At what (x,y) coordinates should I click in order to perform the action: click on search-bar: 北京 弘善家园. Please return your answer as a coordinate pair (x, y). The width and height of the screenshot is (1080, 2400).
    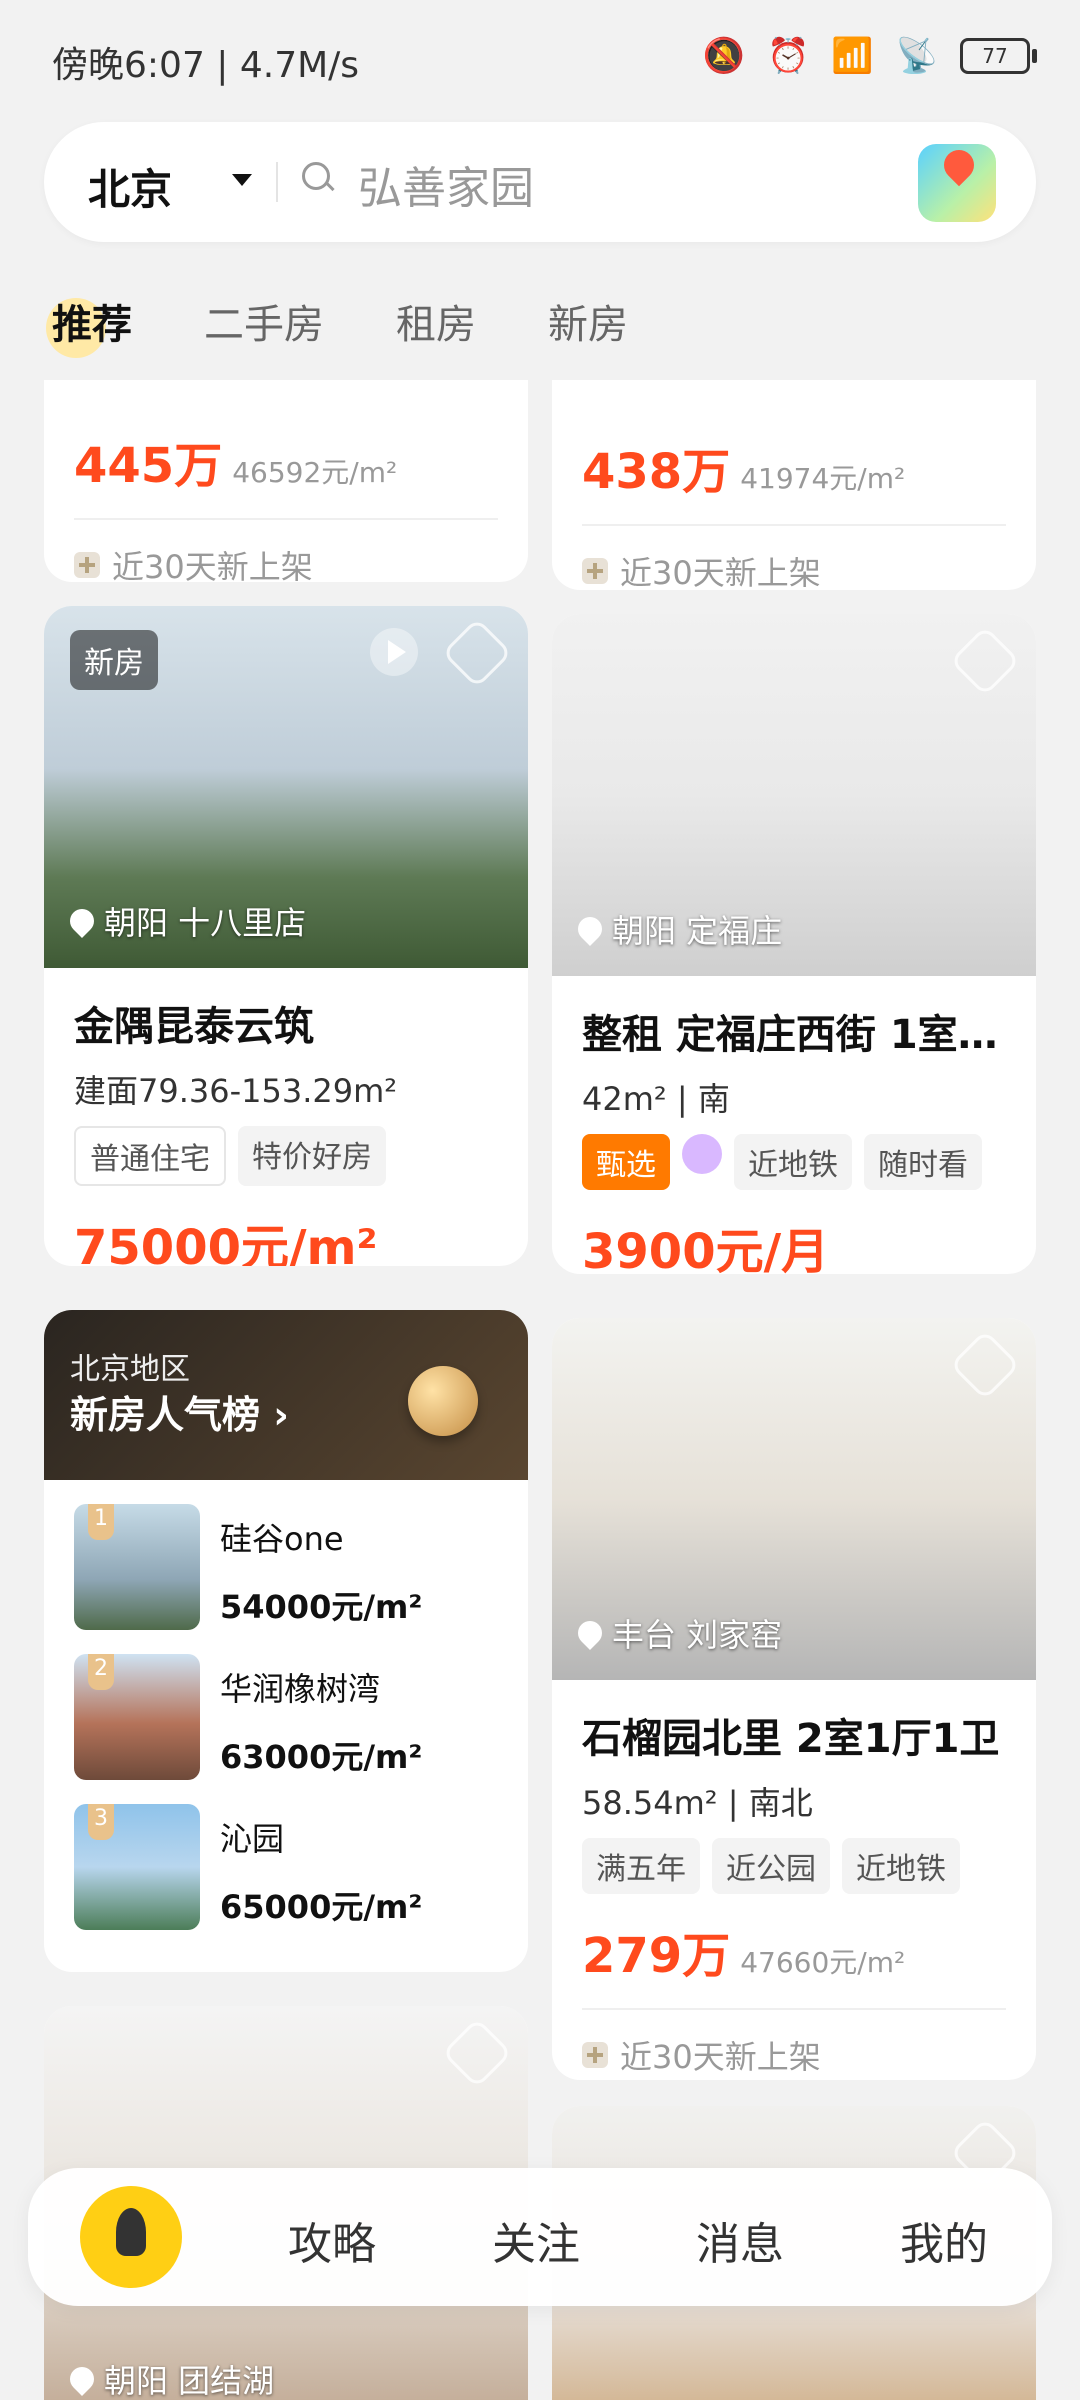
    Looking at the image, I should click on (540, 182).